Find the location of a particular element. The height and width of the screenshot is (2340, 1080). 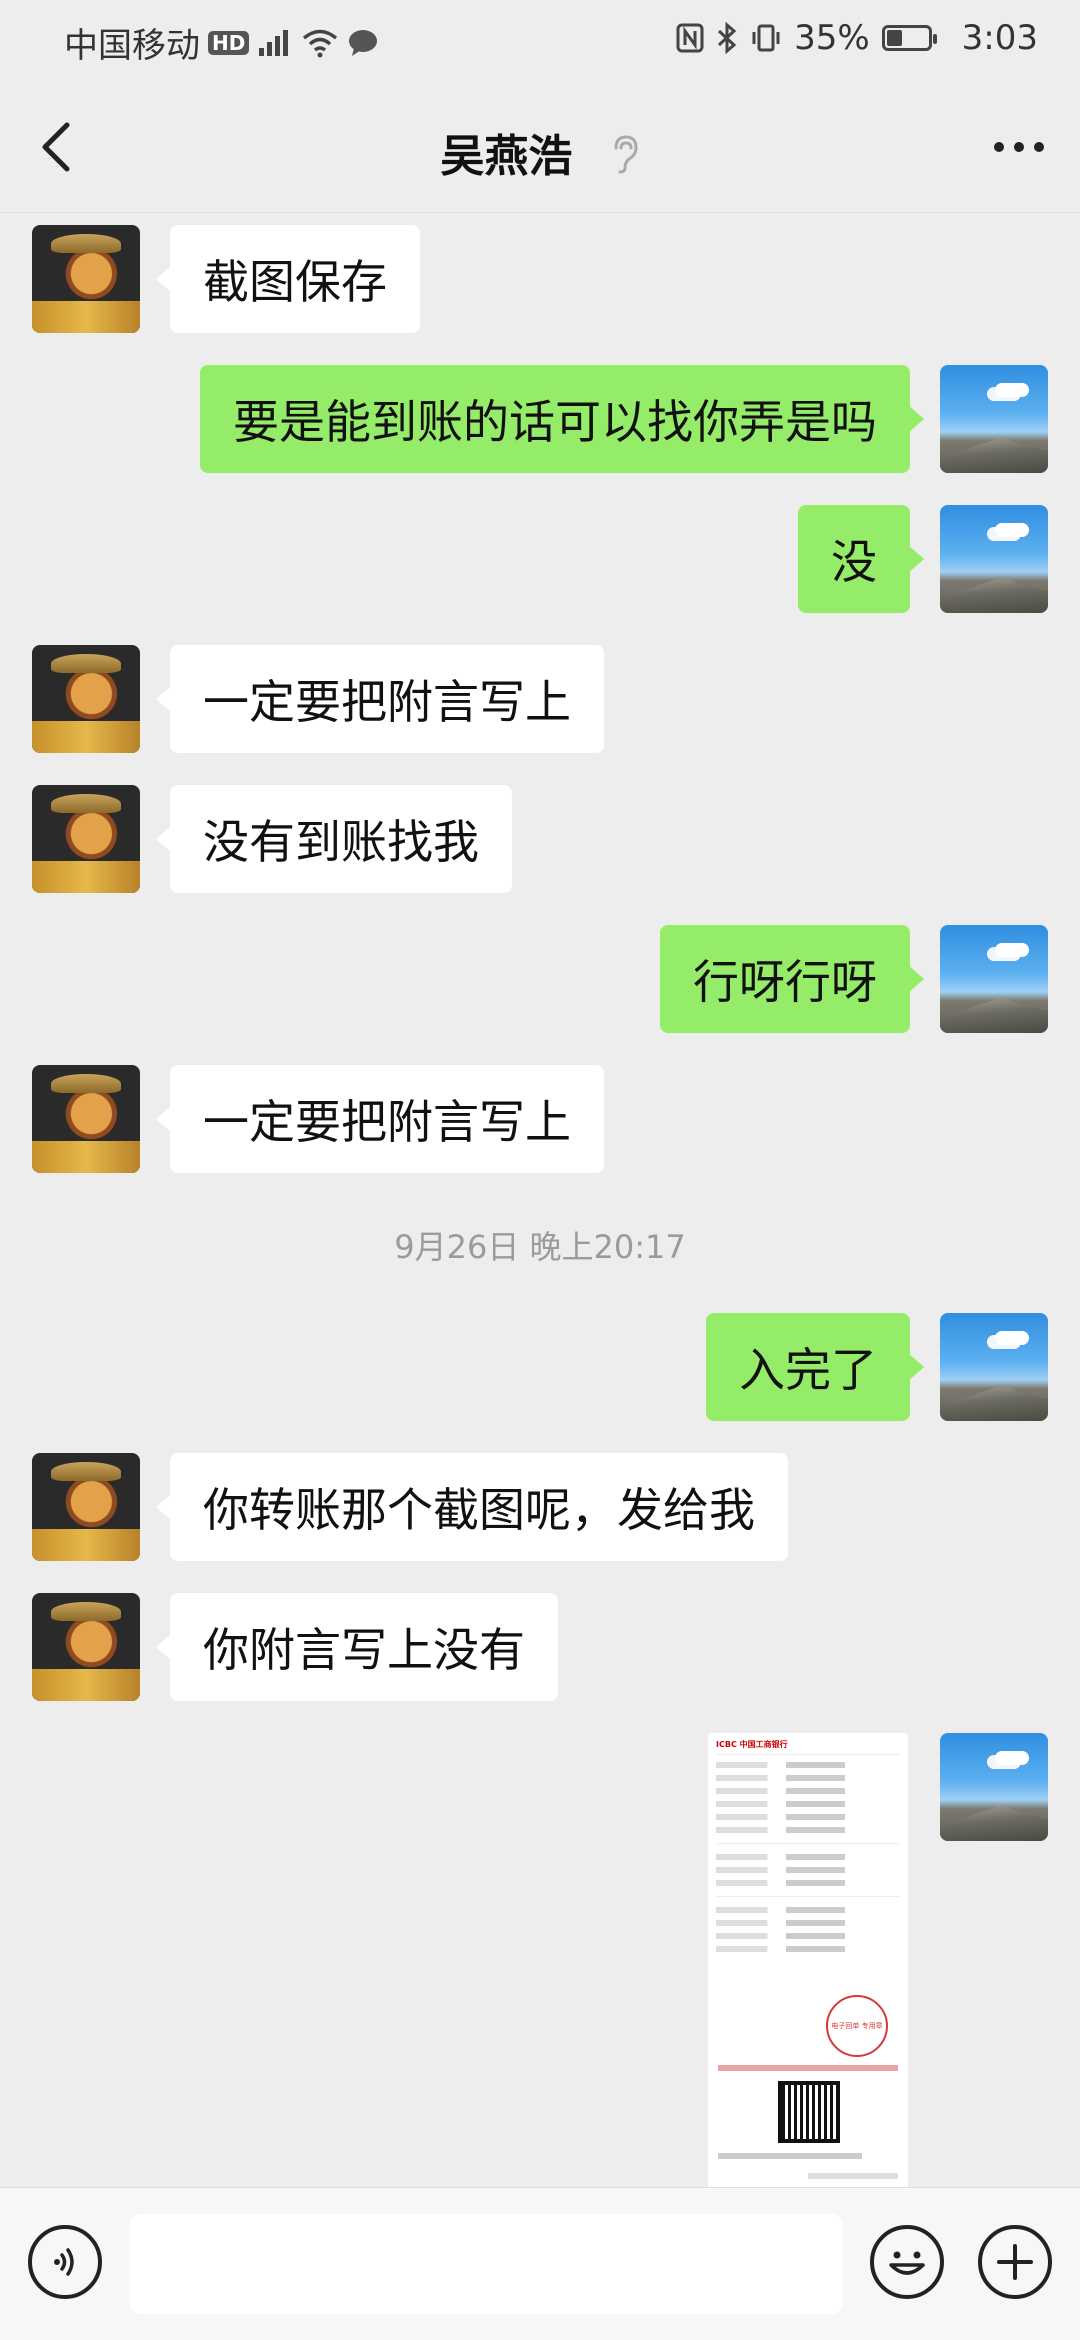

receipt-bank-name: ICBC 中国工商银行 is located at coordinates (752, 1744).